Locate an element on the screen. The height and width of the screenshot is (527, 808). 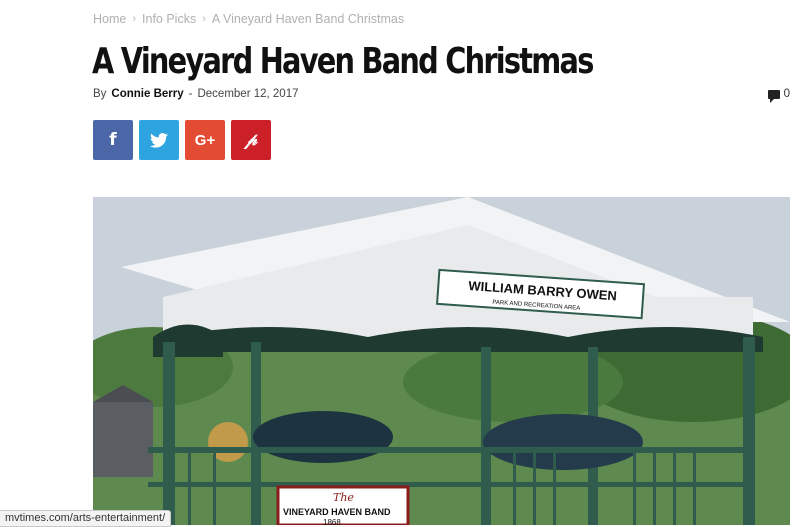
comment-count: 0 is located at coordinates (786, 94).